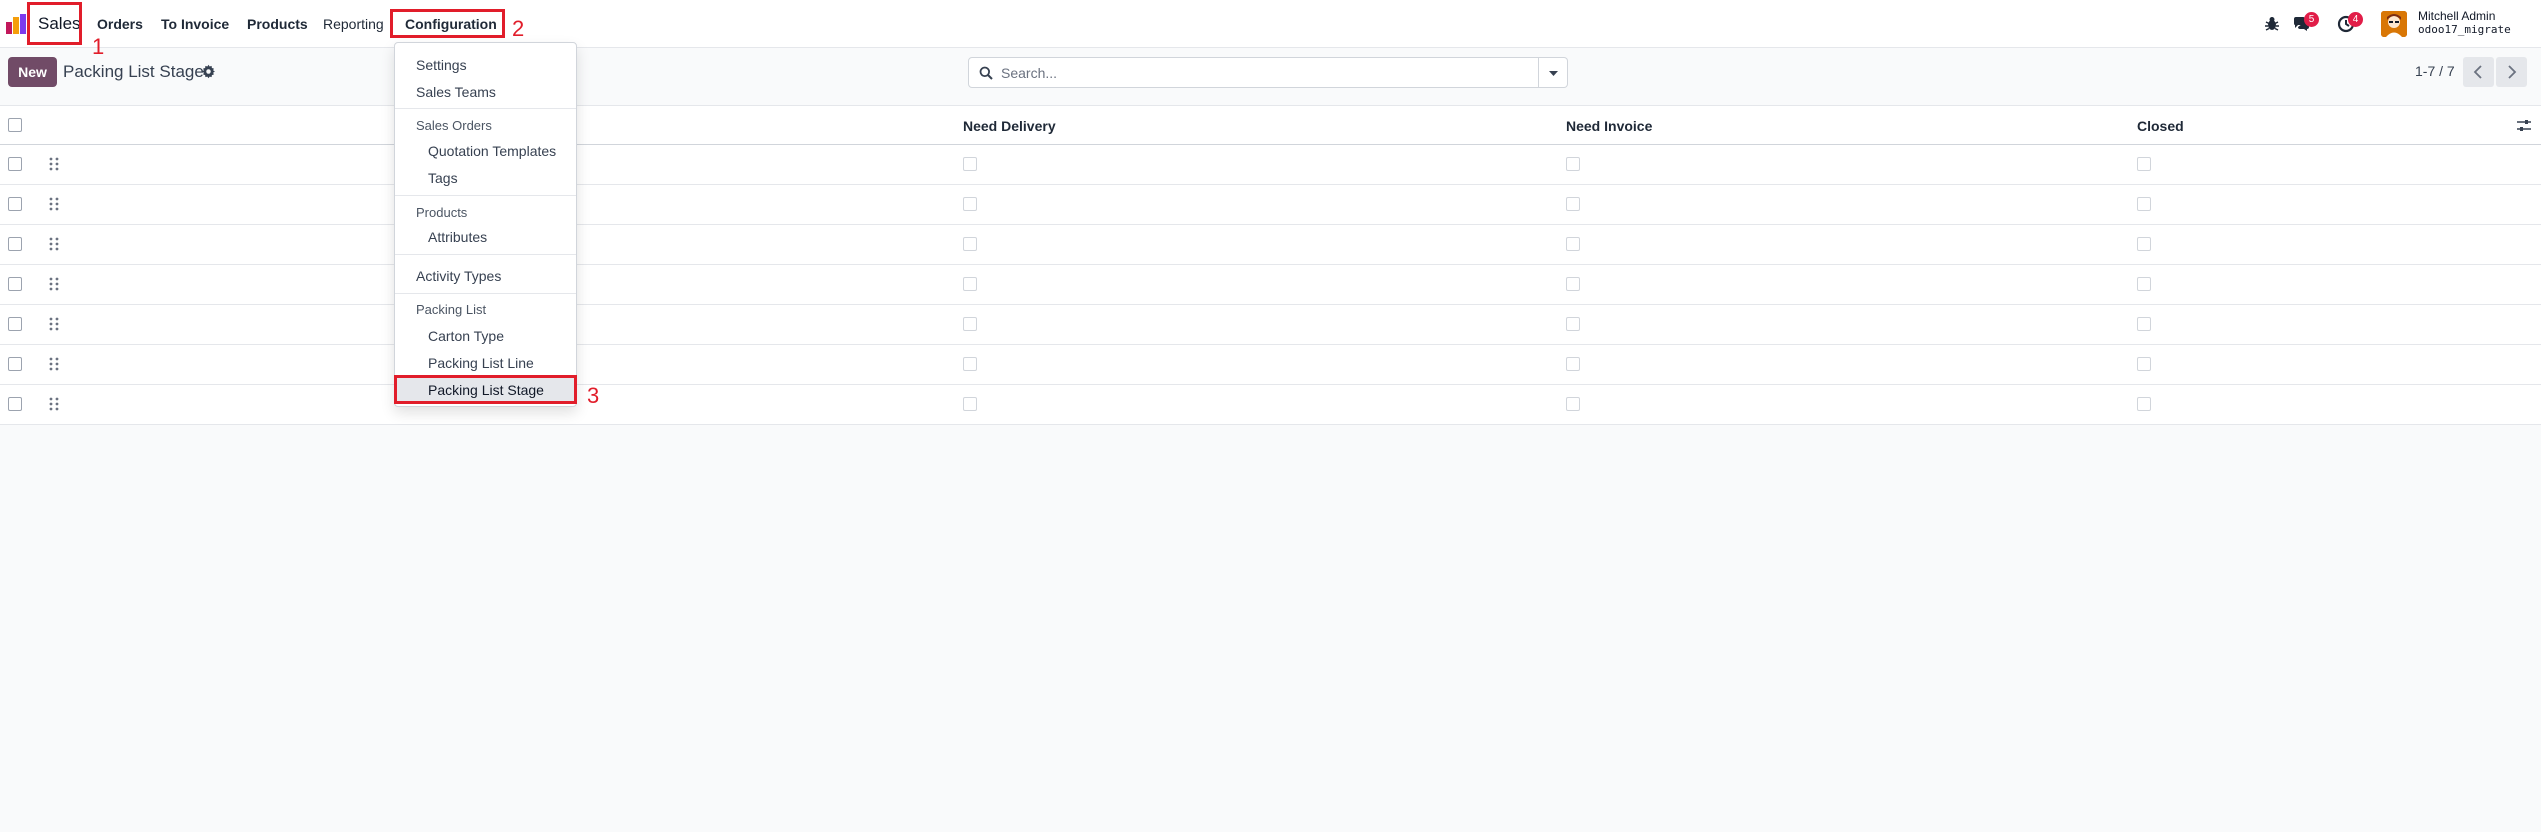  Describe the element at coordinates (1261, 73) in the screenshot. I see `search-input` at that location.